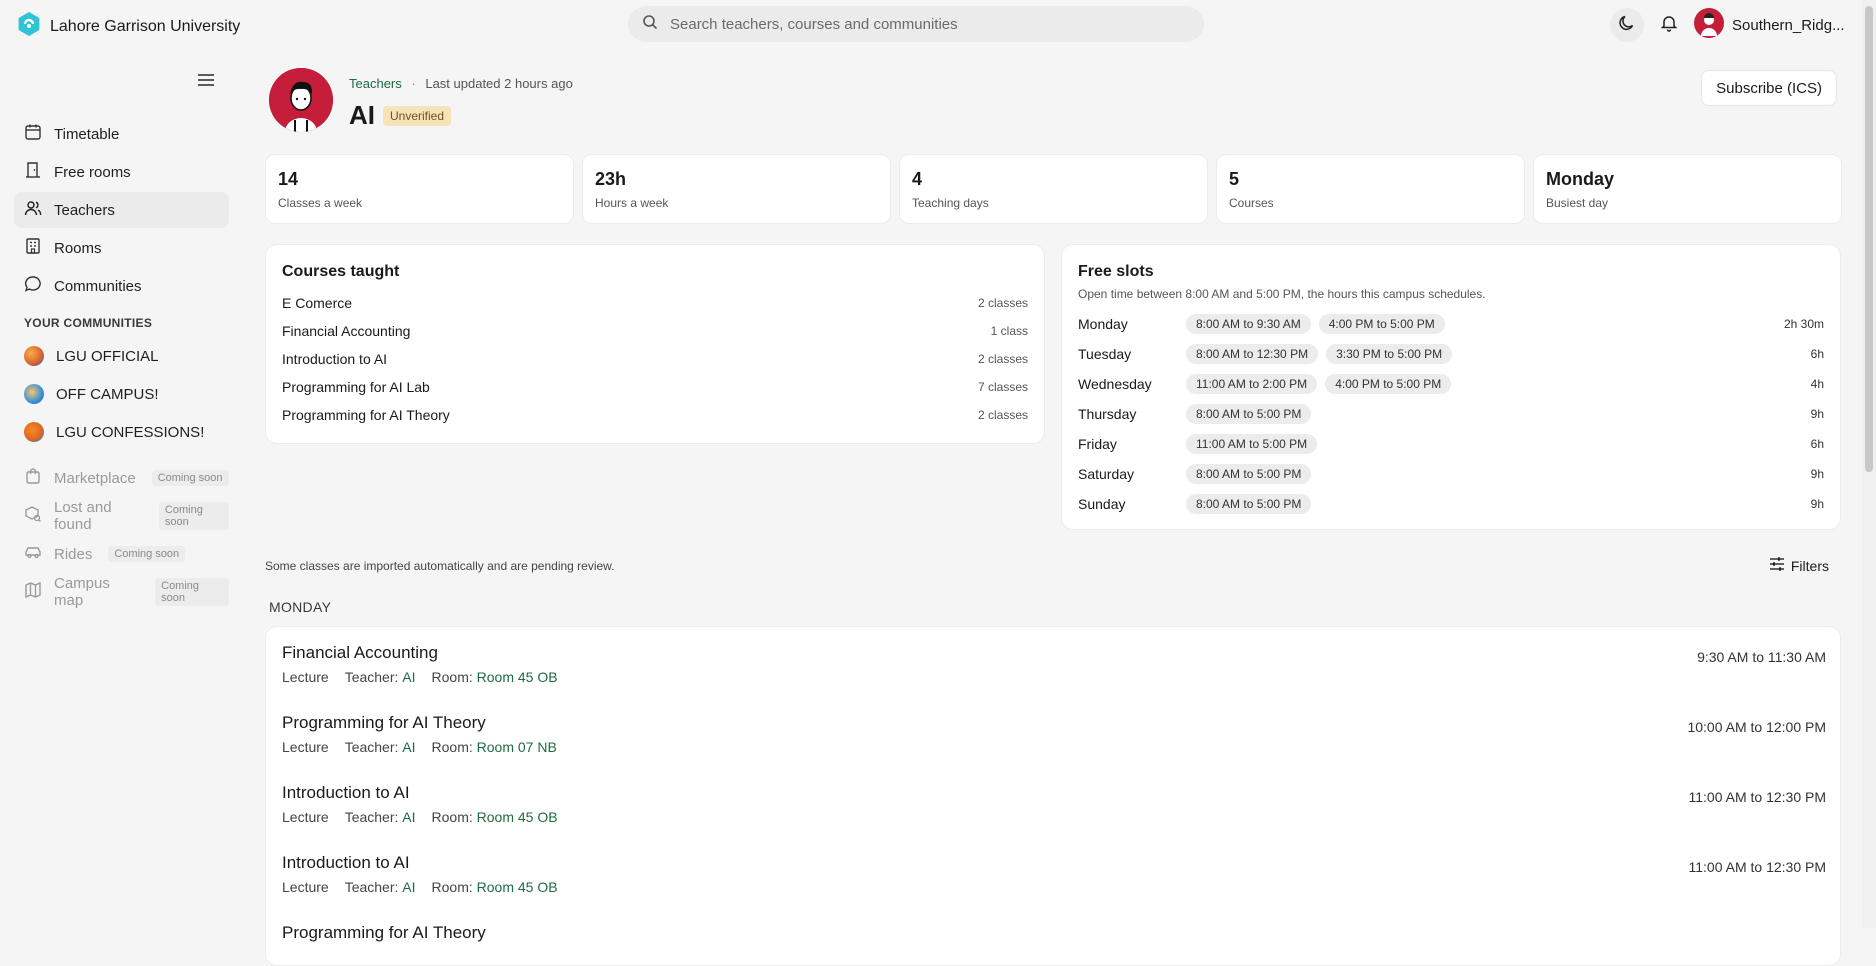 This screenshot has height=966, width=1876. I want to click on sidebar-toggle-button, so click(206, 82).